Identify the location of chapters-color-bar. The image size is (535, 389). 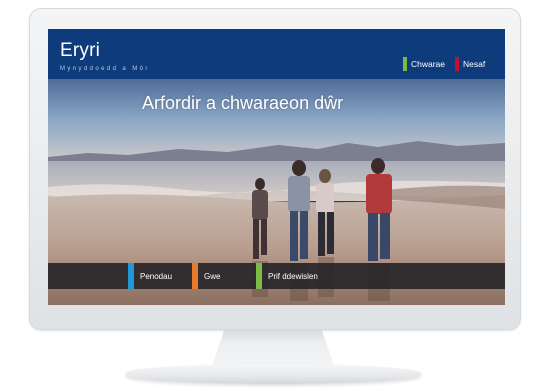
(131, 276).